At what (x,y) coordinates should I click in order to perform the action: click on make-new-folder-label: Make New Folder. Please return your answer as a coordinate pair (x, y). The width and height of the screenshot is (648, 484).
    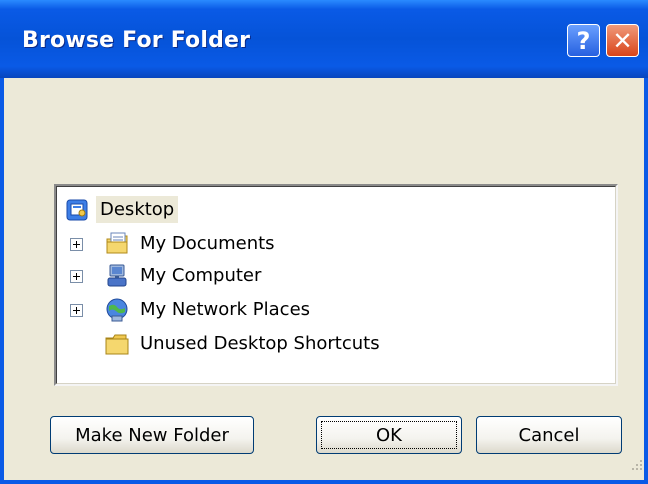
    Looking at the image, I should click on (152, 435).